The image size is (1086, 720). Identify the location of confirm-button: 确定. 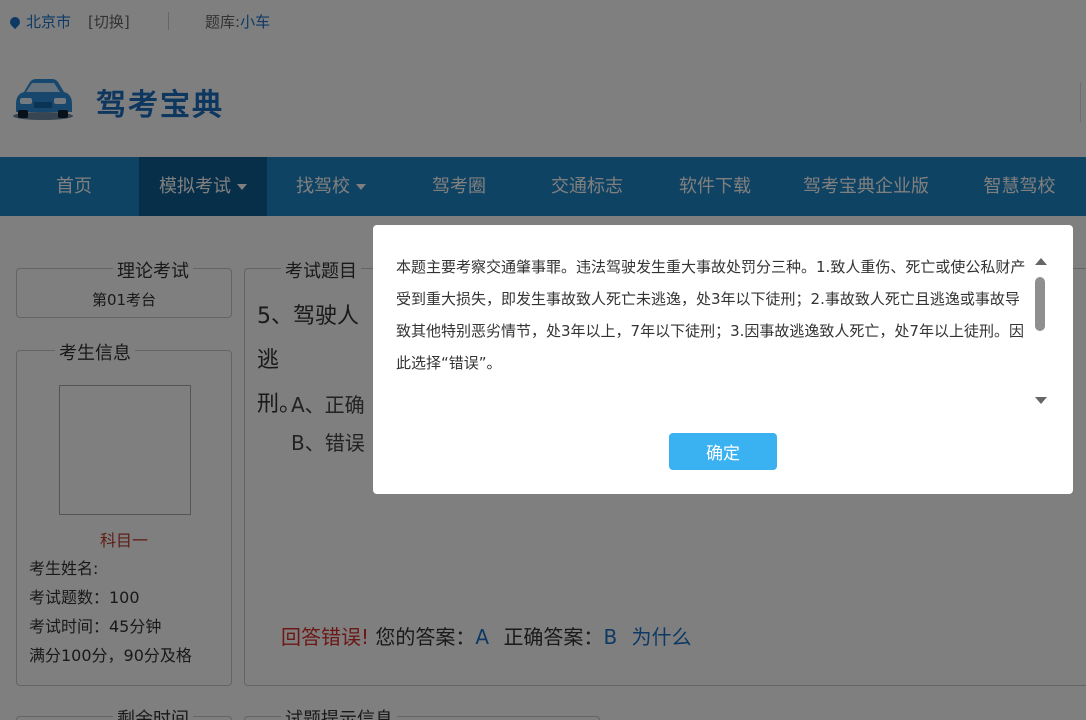
(723, 451).